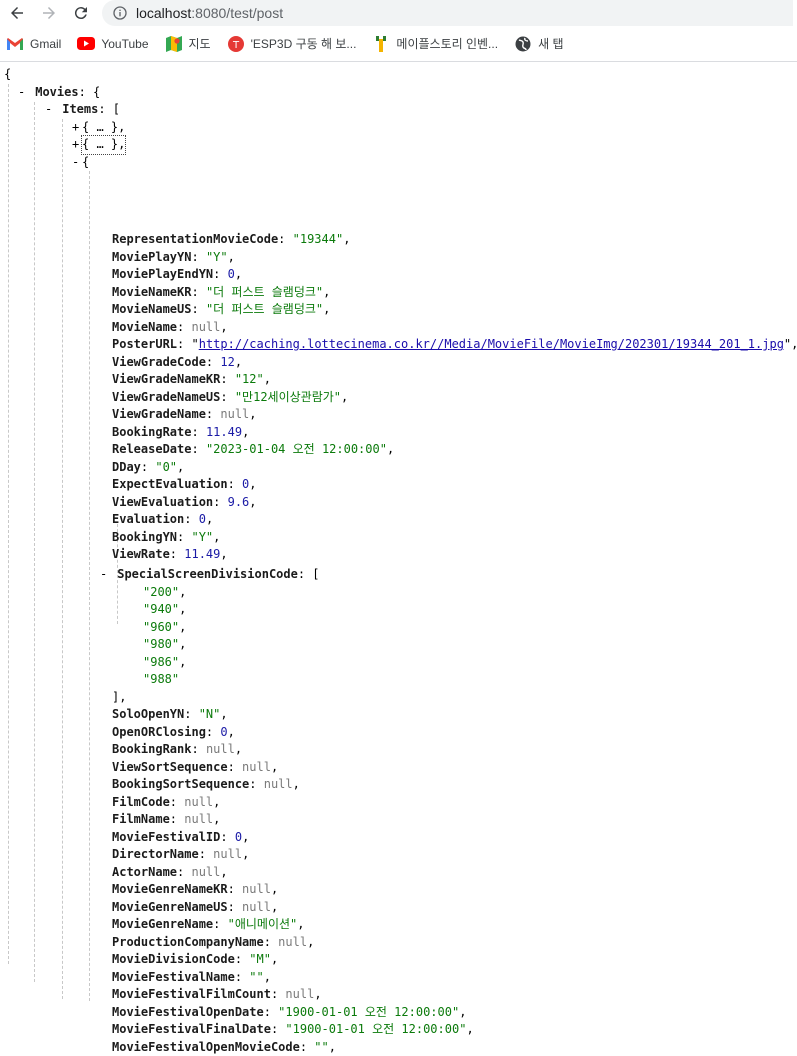 The image size is (797, 1056). What do you see at coordinates (162, 274) in the screenshot?
I see `json-key: MoviePlayEndYN` at bounding box center [162, 274].